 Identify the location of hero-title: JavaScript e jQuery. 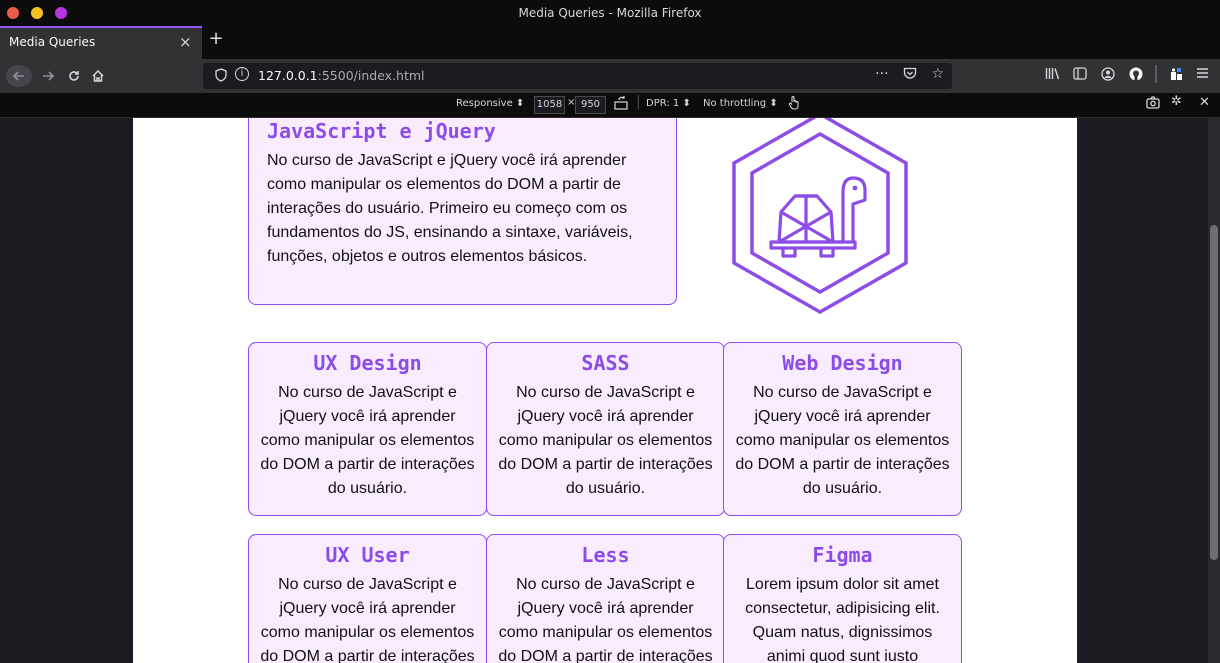
(381, 131).